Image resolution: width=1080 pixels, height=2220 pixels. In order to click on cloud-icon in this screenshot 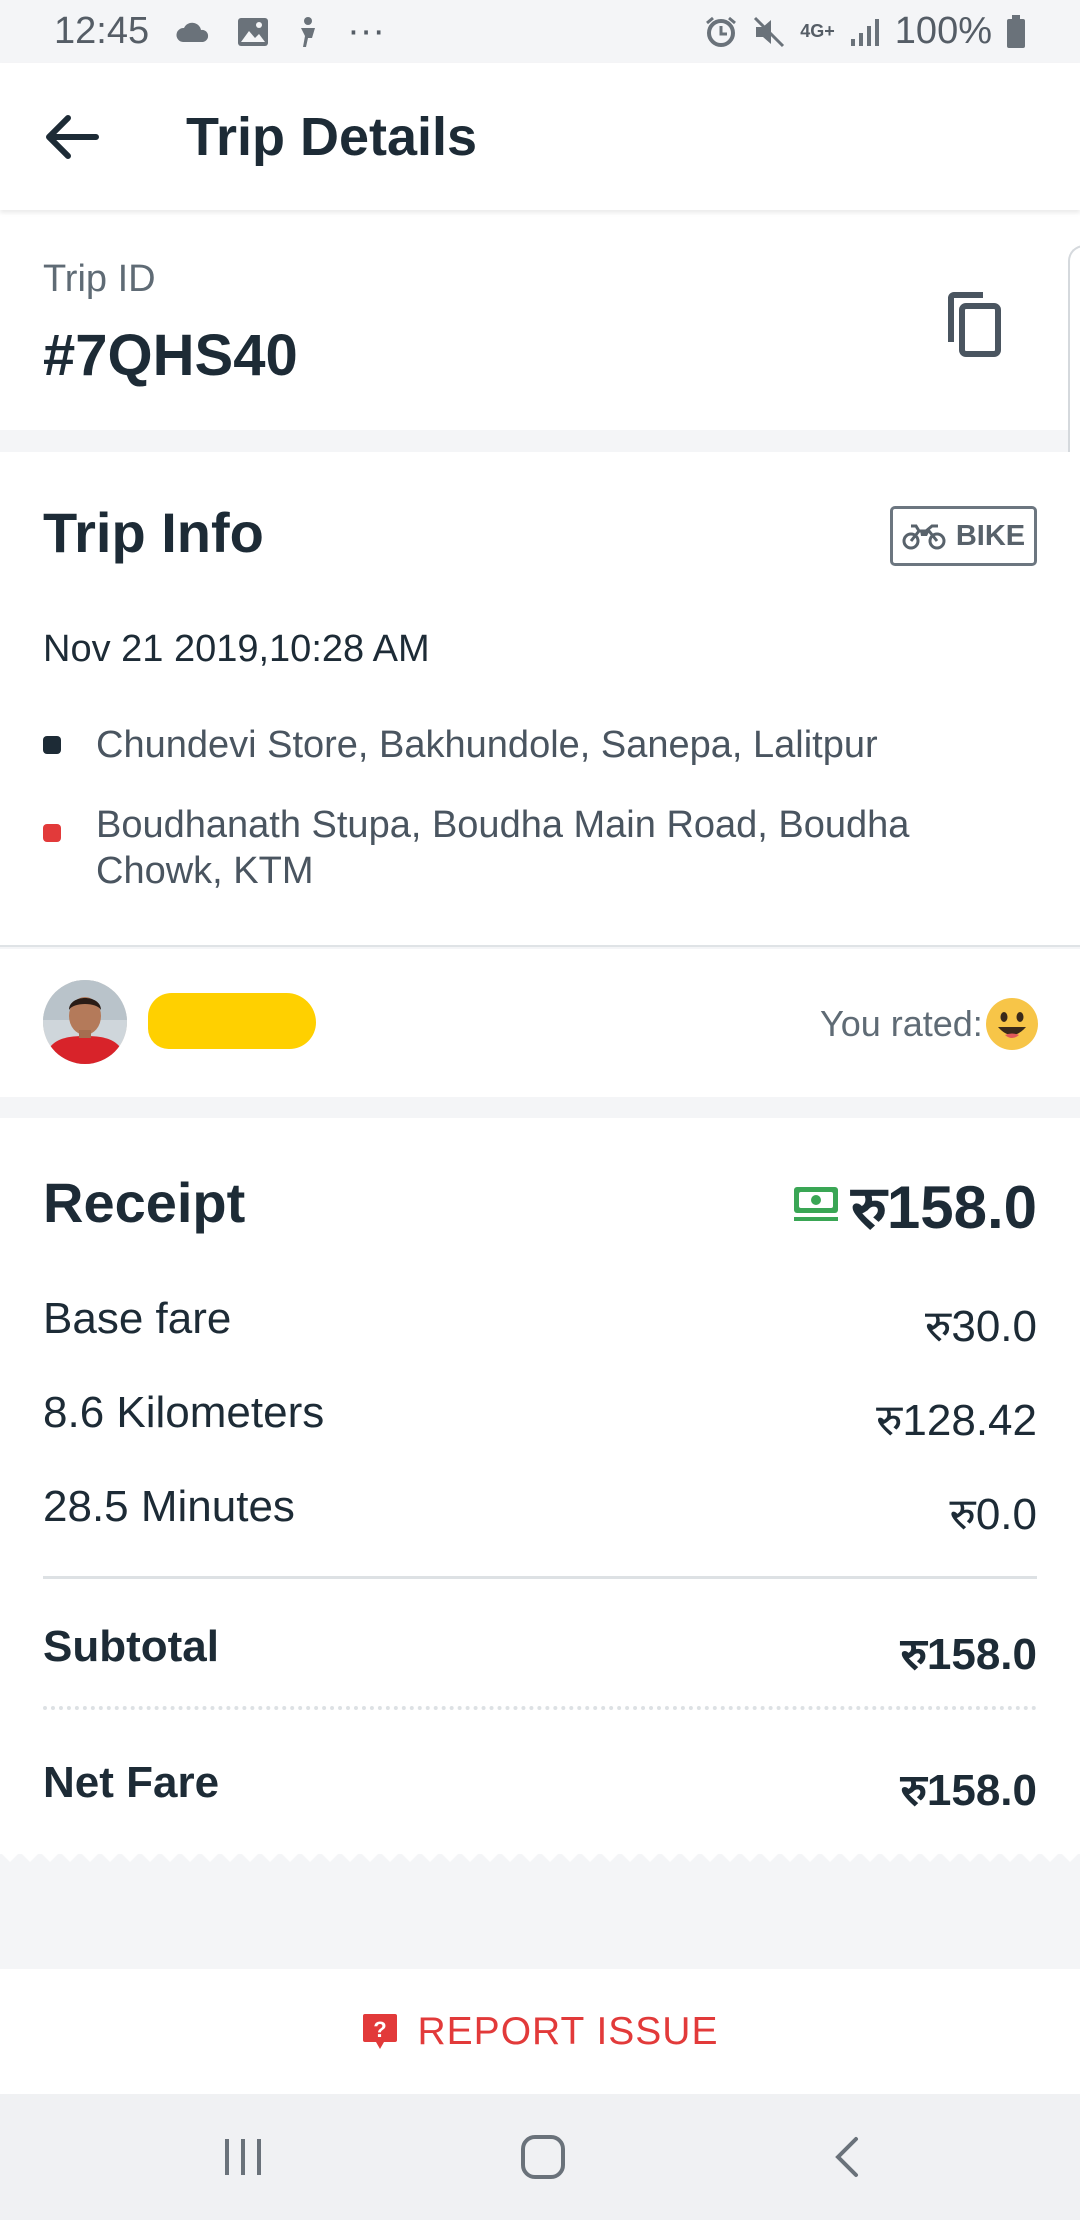, I will do `click(193, 32)`.